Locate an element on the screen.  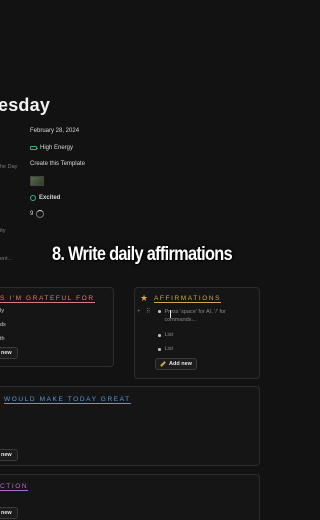
property-progress: 9 is located at coordinates (37, 214).